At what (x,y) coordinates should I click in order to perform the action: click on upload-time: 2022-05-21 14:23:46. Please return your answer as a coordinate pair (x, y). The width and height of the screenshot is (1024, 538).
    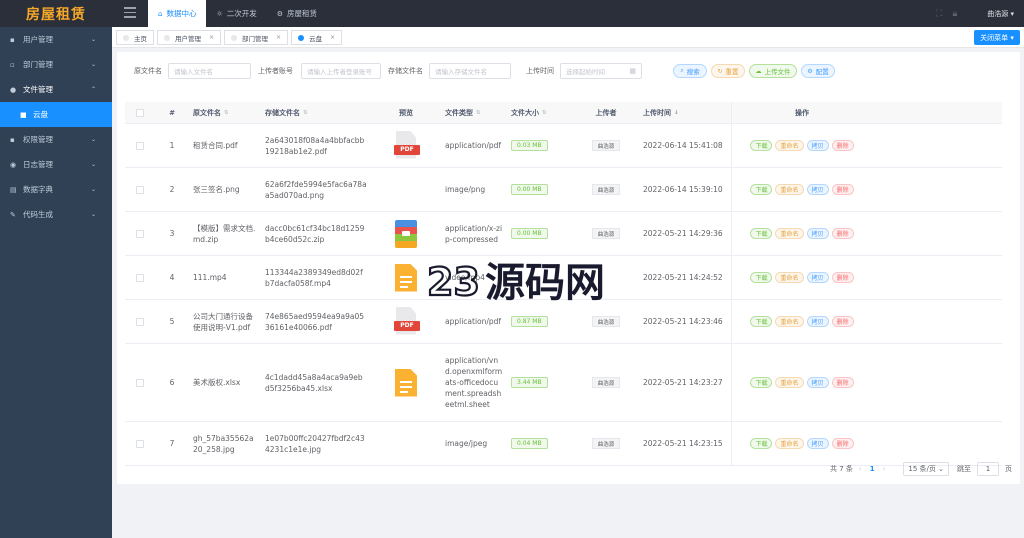
    Looking at the image, I should click on (683, 321).